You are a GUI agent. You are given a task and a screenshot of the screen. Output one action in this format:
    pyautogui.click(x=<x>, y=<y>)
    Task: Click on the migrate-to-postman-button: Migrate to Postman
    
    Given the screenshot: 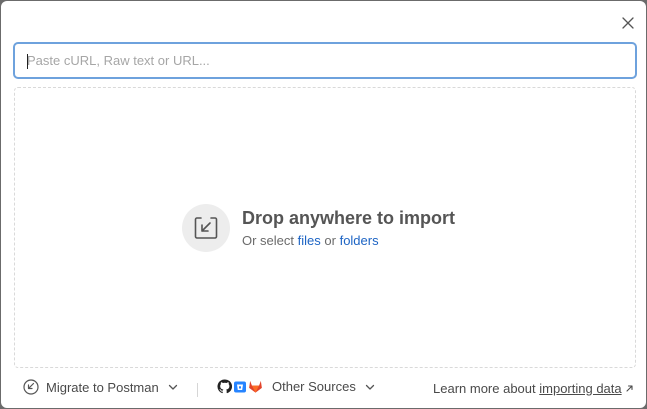 What is the action you would take?
    pyautogui.click(x=100, y=387)
    